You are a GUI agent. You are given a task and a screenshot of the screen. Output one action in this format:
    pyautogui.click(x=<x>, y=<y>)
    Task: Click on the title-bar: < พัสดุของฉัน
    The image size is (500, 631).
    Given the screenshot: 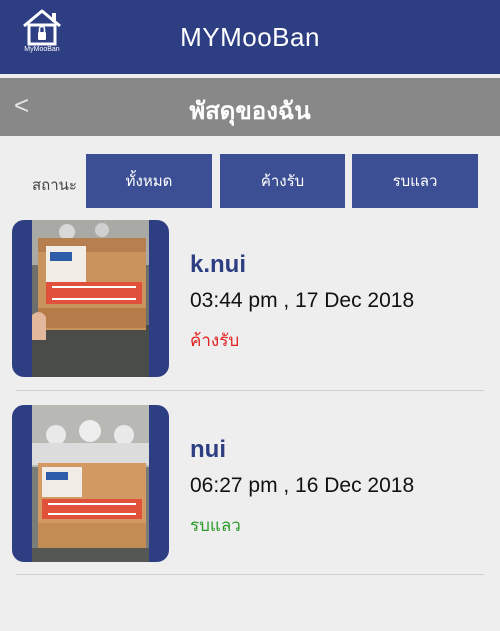 What is the action you would take?
    pyautogui.click(x=250, y=107)
    